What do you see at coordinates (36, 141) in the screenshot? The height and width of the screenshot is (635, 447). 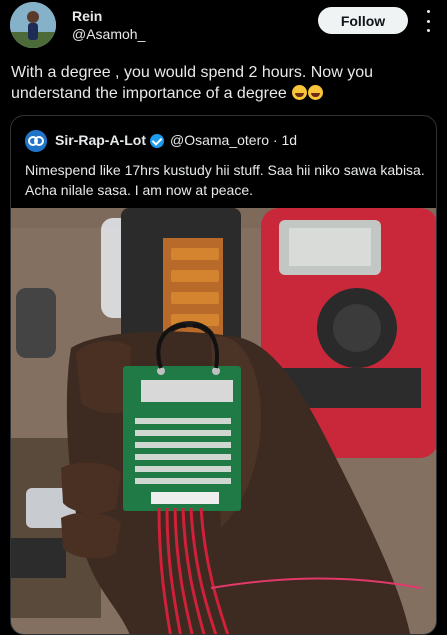 I see `quote-avatar` at bounding box center [36, 141].